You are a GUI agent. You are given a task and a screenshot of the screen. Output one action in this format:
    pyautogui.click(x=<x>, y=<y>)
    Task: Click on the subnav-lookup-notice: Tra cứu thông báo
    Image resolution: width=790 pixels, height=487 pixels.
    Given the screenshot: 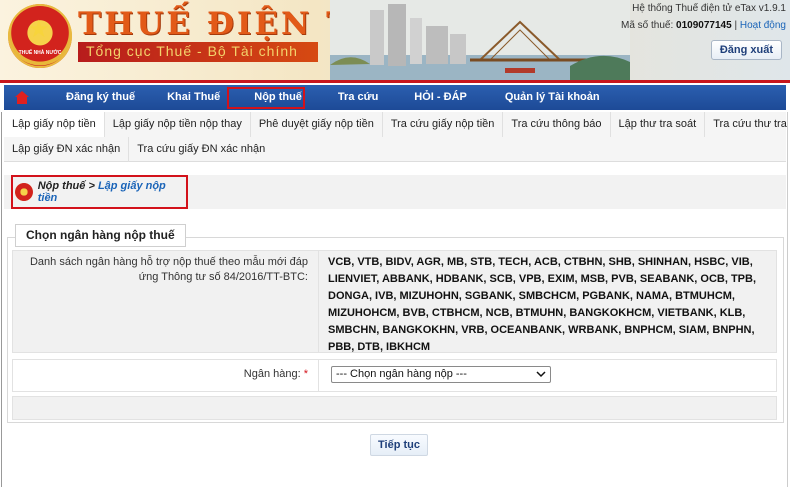 What is the action you would take?
    pyautogui.click(x=557, y=124)
    